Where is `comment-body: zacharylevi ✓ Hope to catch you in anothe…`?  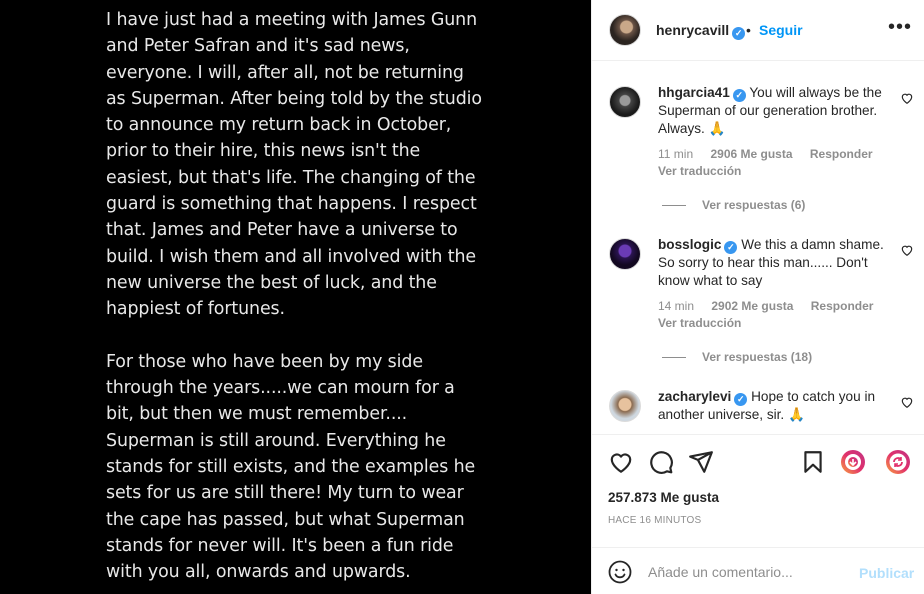 comment-body: zacharylevi ✓ Hope to catch you in anothe… is located at coordinates (773, 406).